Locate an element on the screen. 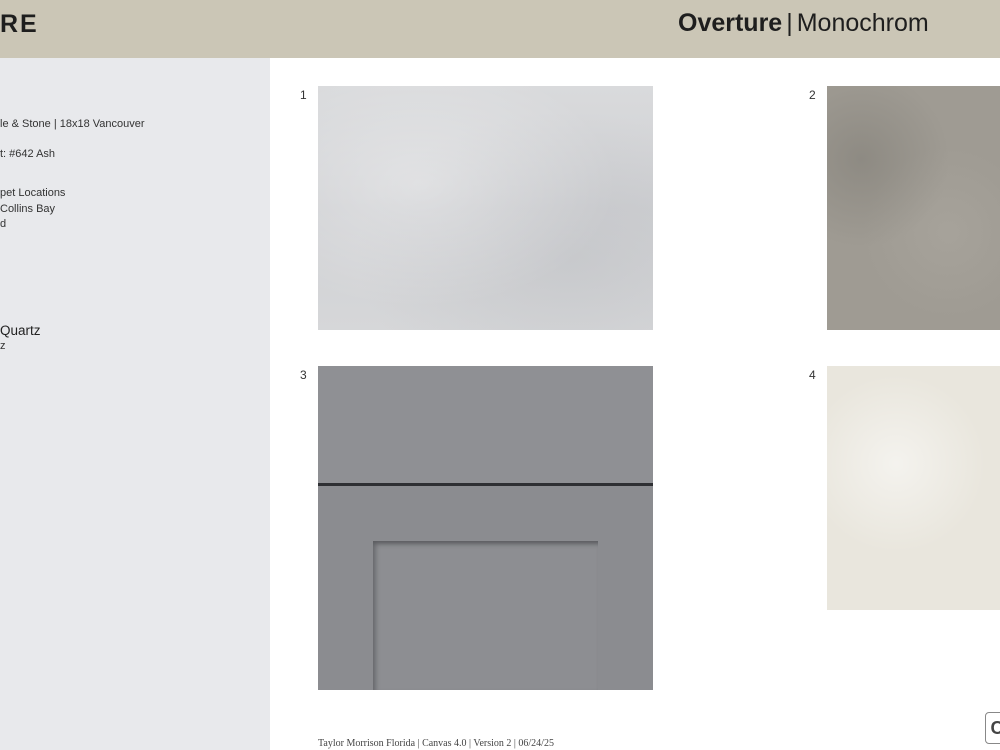 This screenshot has width=1000, height=750. swatch-number-1: 1 is located at coordinates (303, 95).